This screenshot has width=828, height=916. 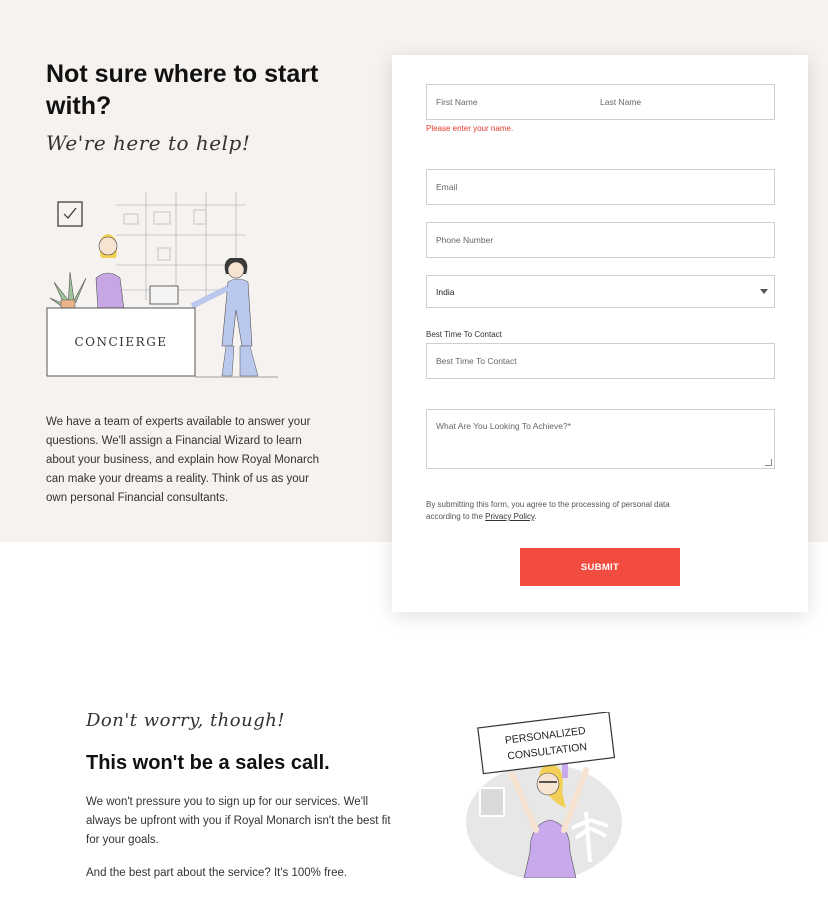 What do you see at coordinates (600, 240) in the screenshot?
I see `phone-field: Phone Number` at bounding box center [600, 240].